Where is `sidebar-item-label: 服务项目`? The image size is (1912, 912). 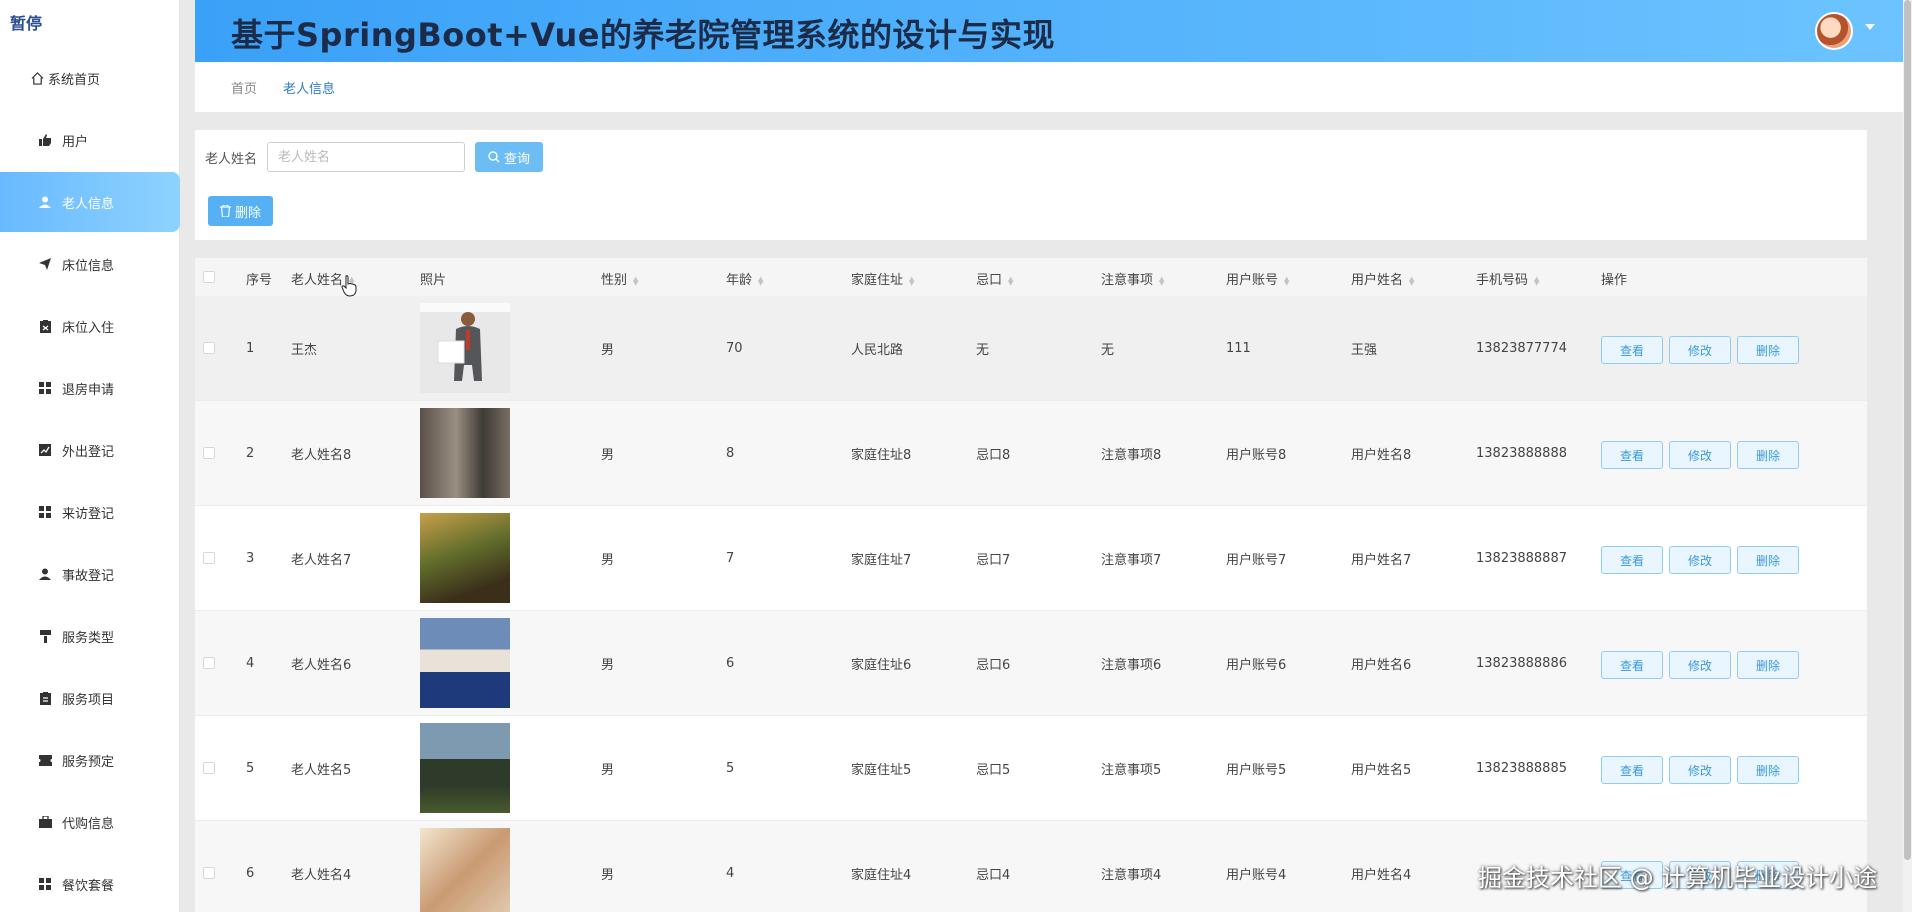 sidebar-item-label: 服务项目 is located at coordinates (88, 700).